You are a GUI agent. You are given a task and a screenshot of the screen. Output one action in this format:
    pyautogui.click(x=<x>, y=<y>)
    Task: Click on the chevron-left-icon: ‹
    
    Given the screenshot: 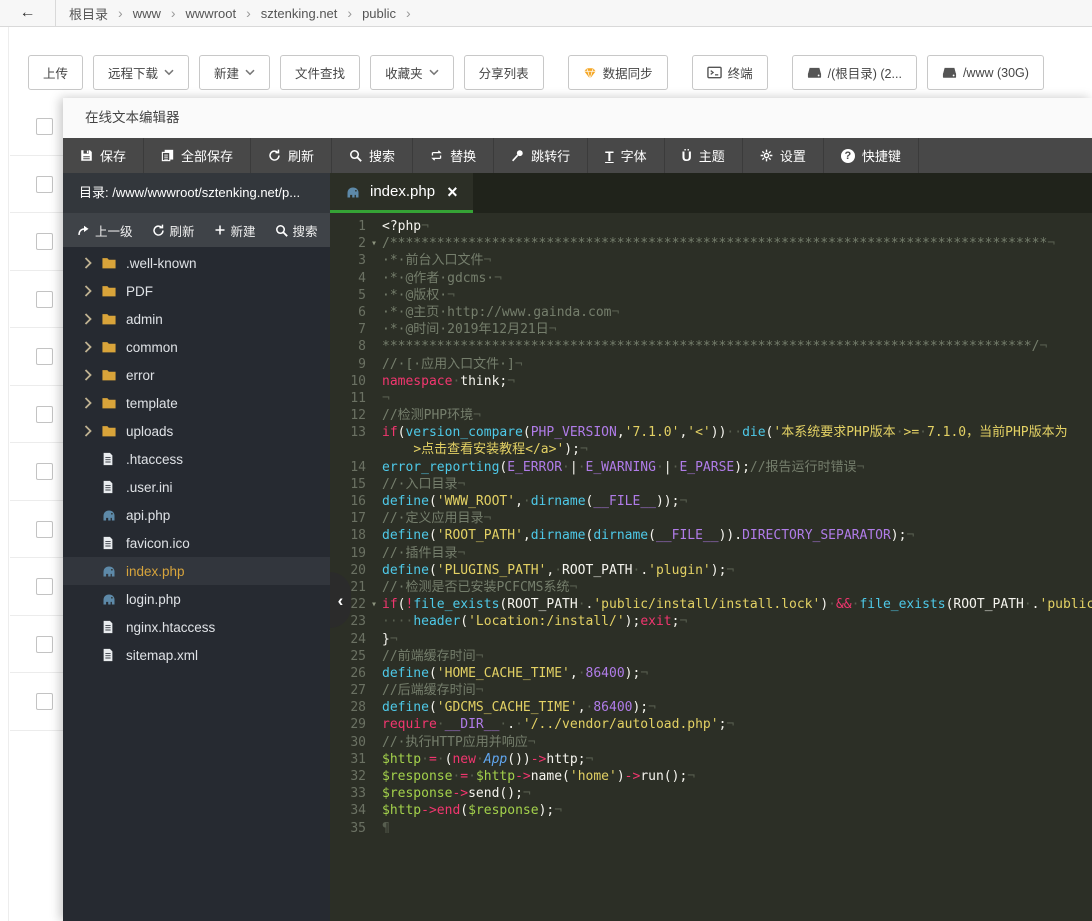 What is the action you would take?
    pyautogui.click(x=340, y=600)
    